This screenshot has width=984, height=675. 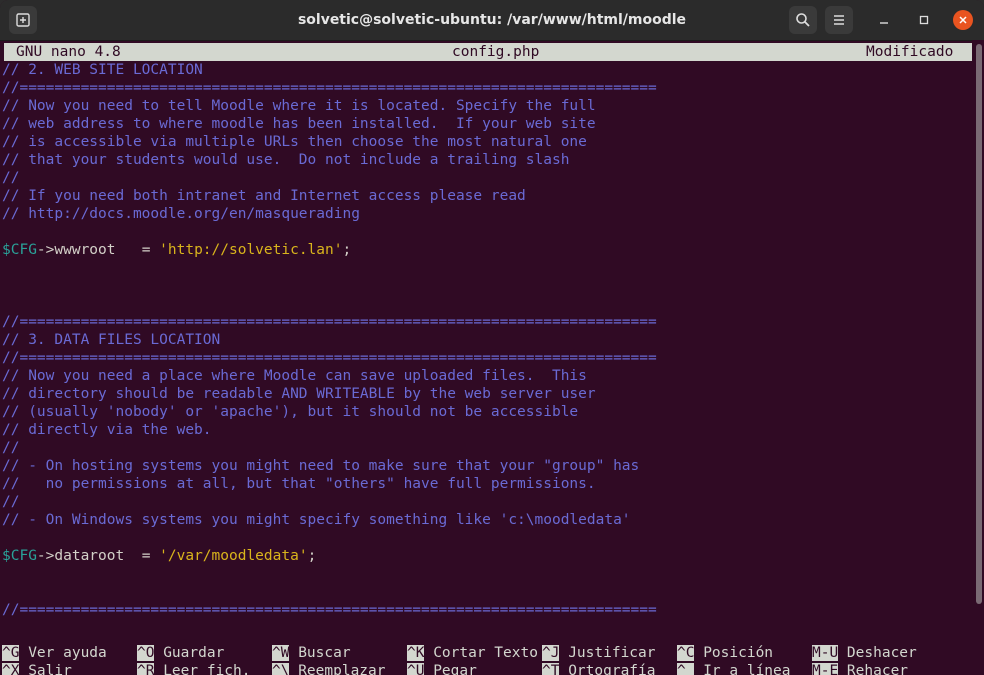 What do you see at coordinates (11, 653) in the screenshot?
I see `shortcut-key: ^G` at bounding box center [11, 653].